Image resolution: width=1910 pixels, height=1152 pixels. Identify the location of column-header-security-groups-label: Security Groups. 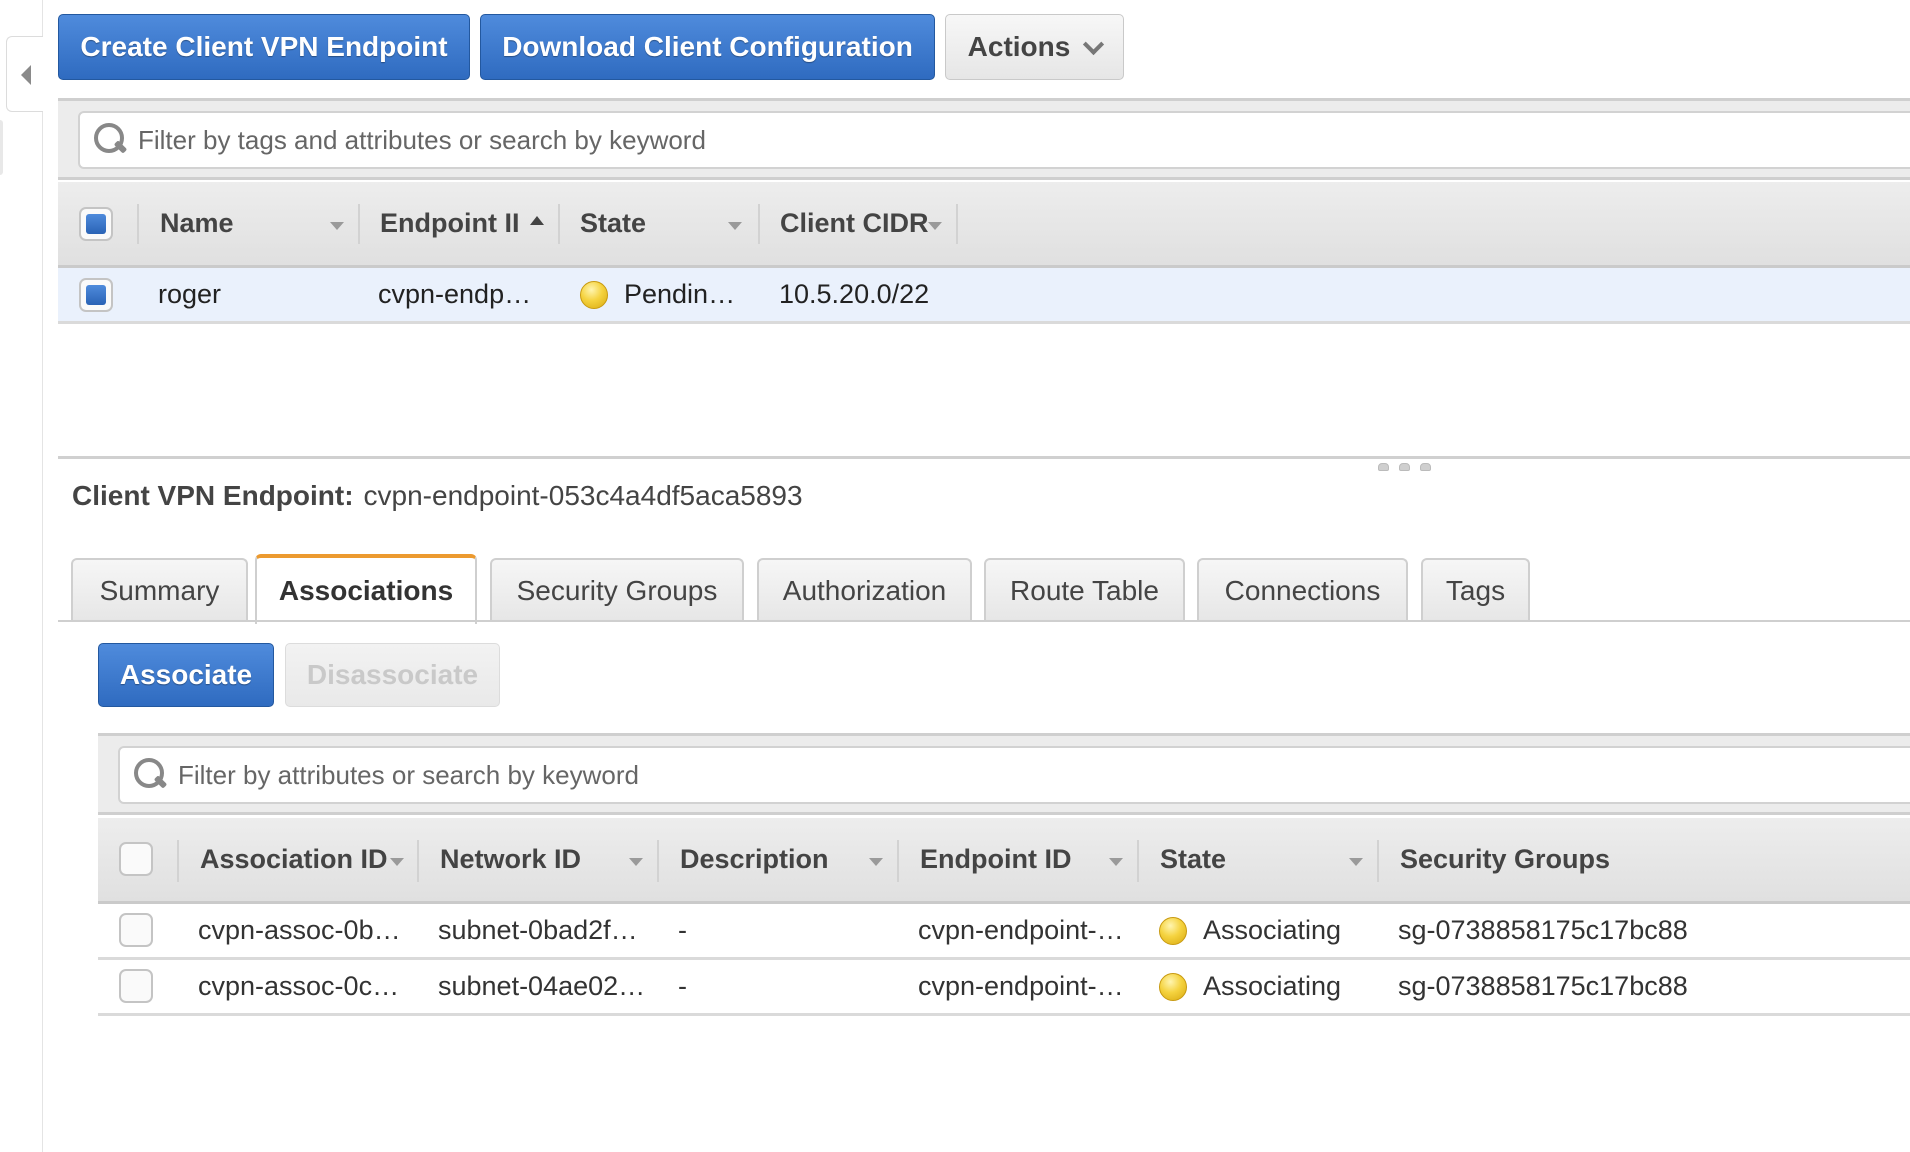
(1505, 859).